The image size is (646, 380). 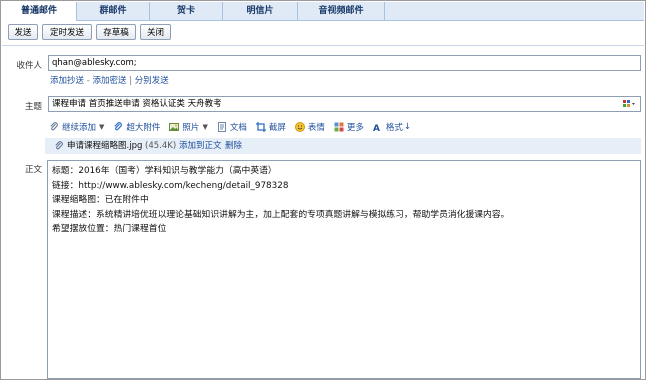 I want to click on recipient-value: qhan@ablesky.com;, so click(x=94, y=63).